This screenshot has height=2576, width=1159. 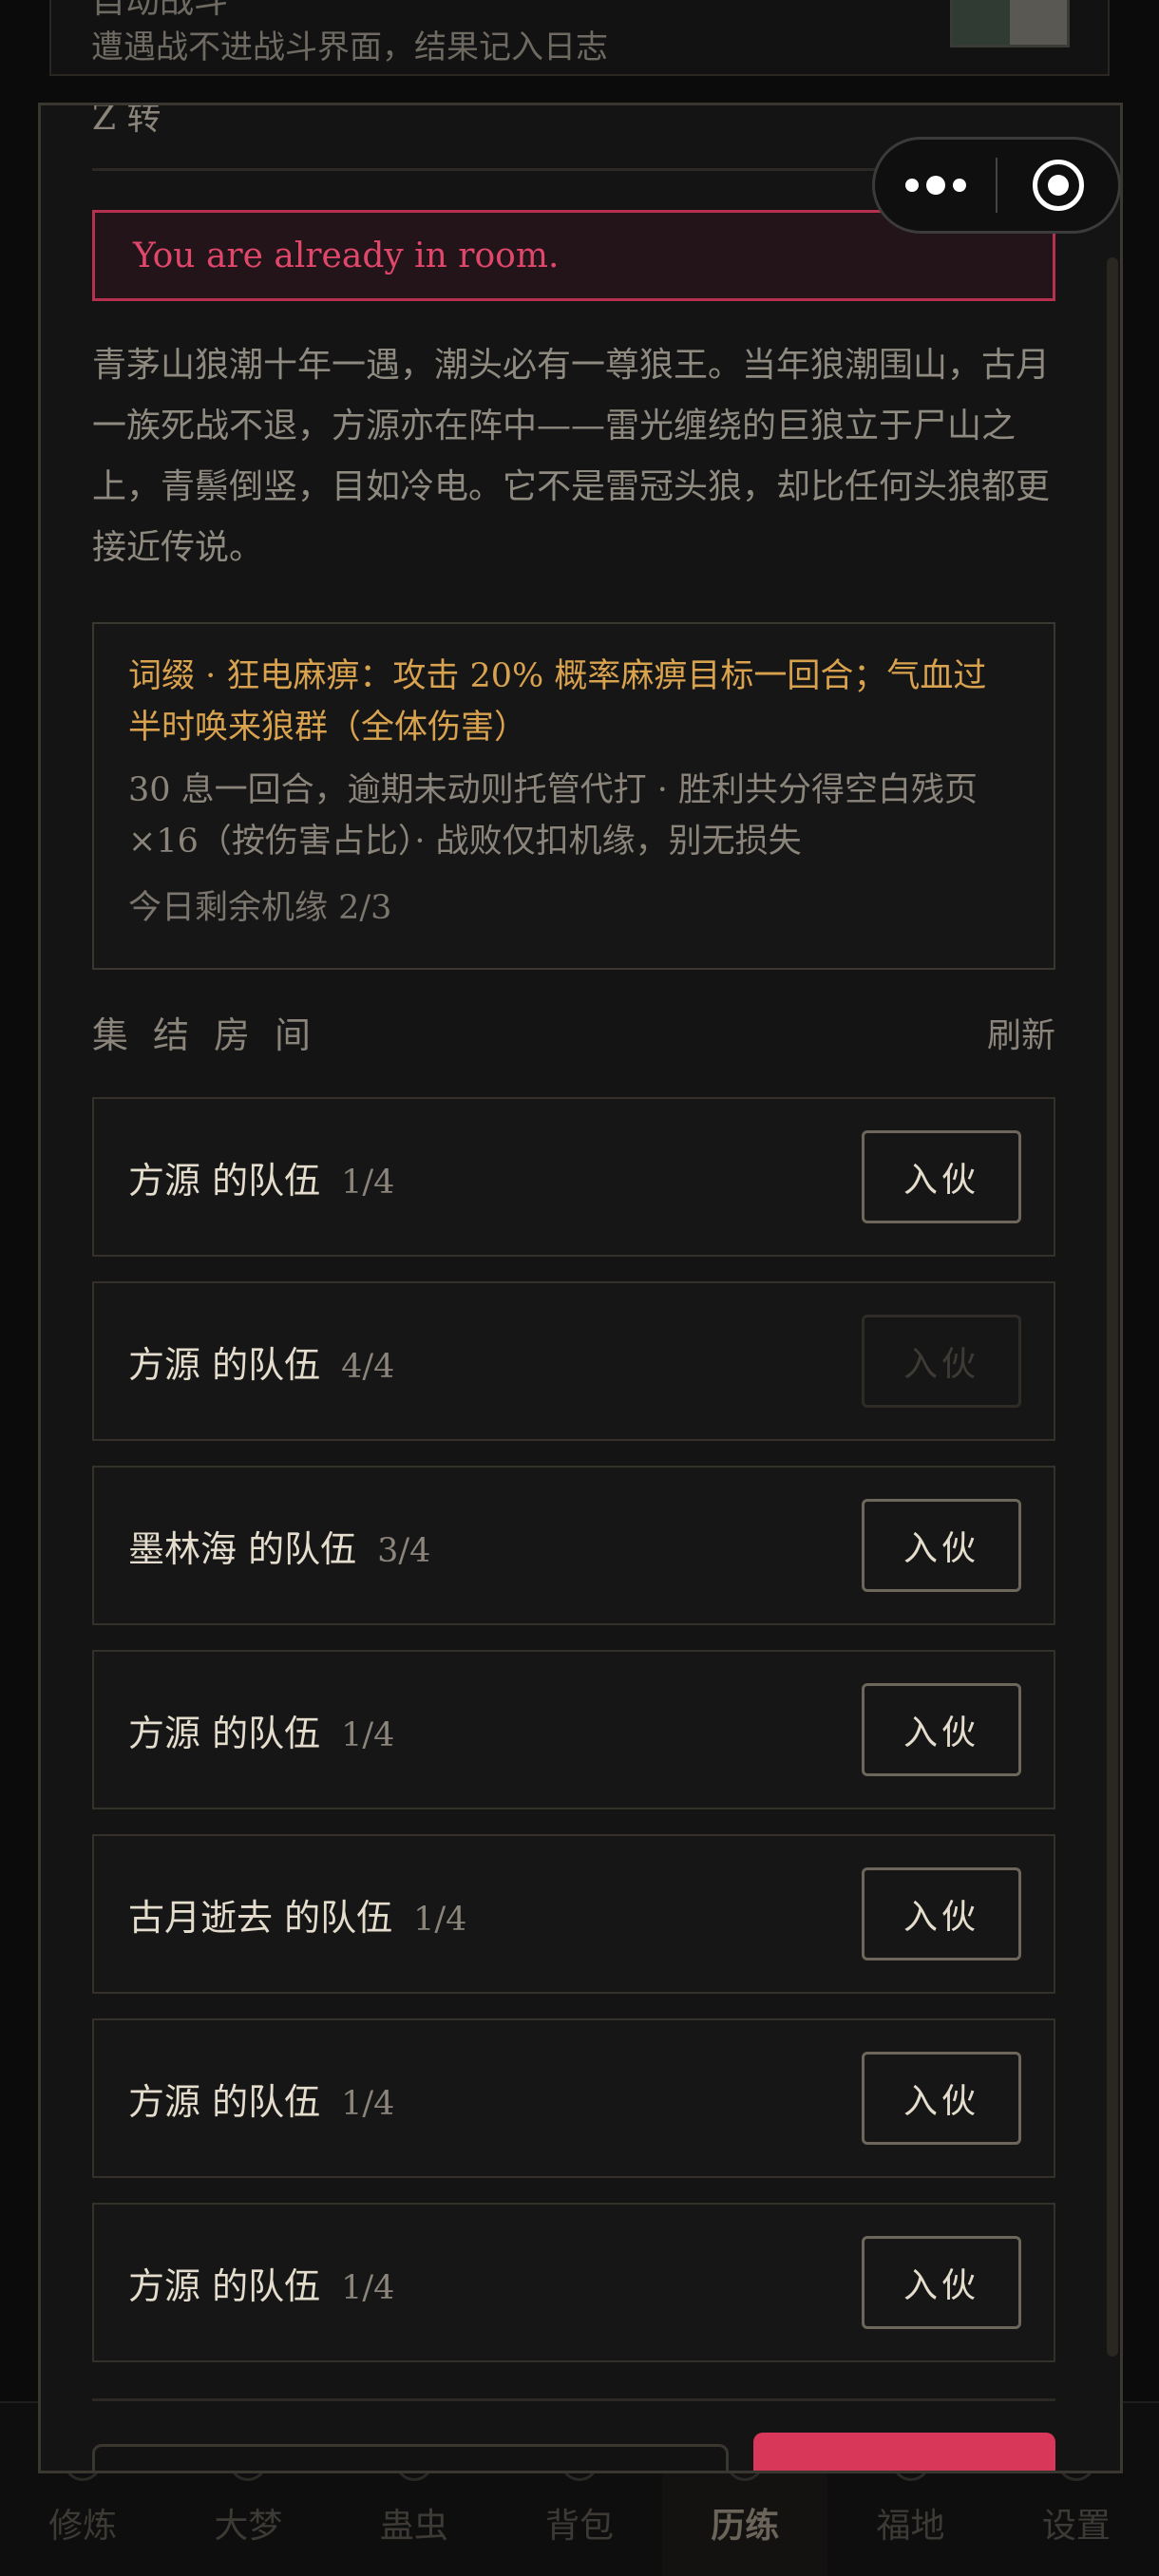 I want to click on background-toggle-icon, so click(x=1010, y=23).